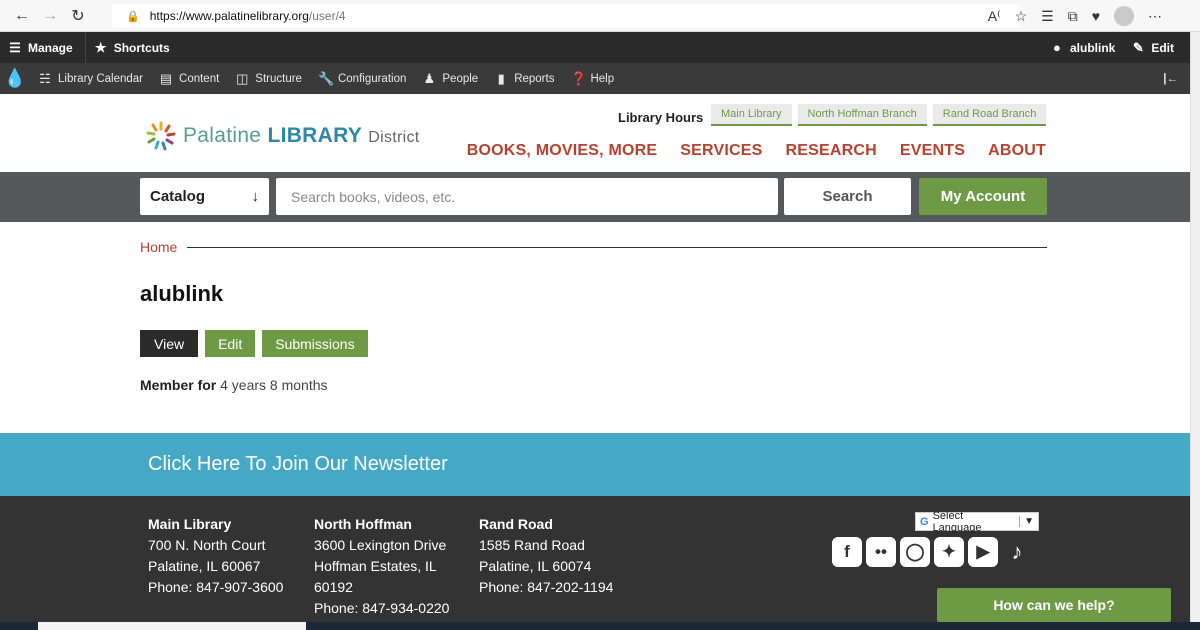 The height and width of the screenshot is (630, 1200). What do you see at coordinates (546, 587) in the screenshot?
I see `branch-line: Phone: 847-202-1194` at bounding box center [546, 587].